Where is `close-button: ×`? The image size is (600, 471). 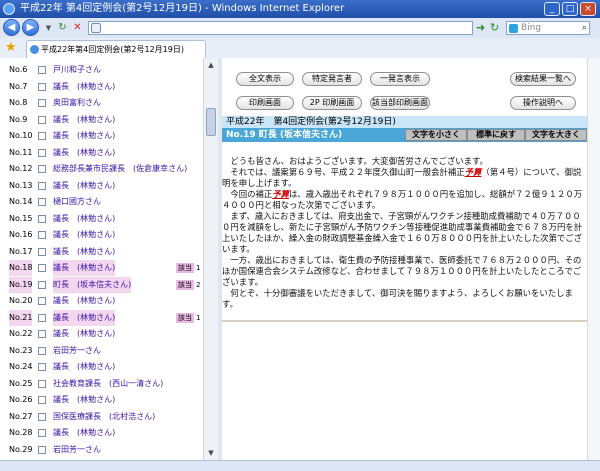 close-button: × is located at coordinates (588, 9).